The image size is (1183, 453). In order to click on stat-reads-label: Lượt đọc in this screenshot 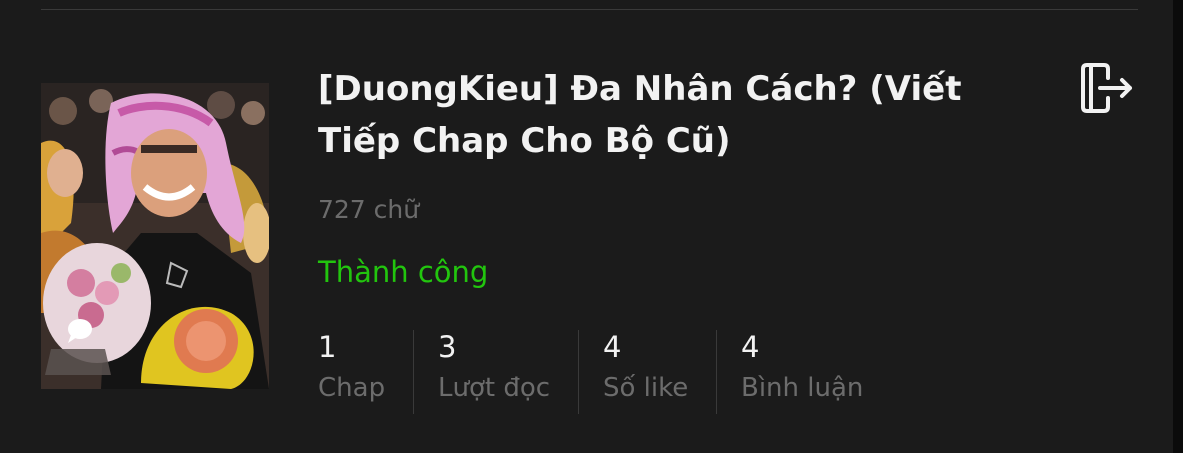, I will do `click(494, 388)`.